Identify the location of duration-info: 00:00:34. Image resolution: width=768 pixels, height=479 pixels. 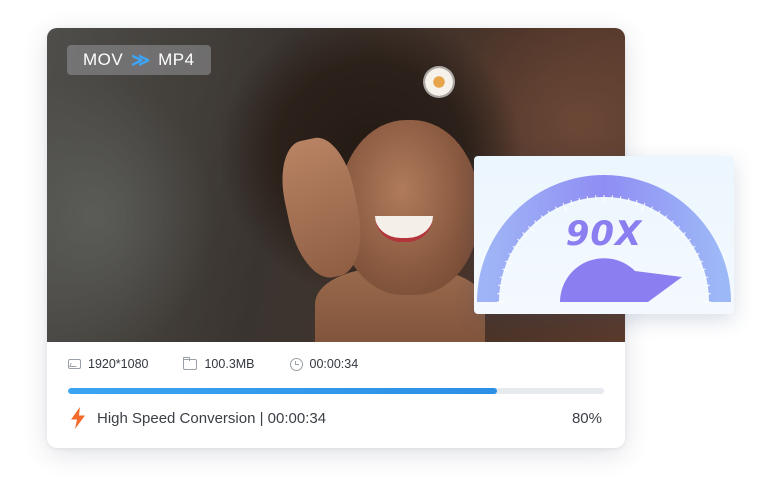
(324, 364).